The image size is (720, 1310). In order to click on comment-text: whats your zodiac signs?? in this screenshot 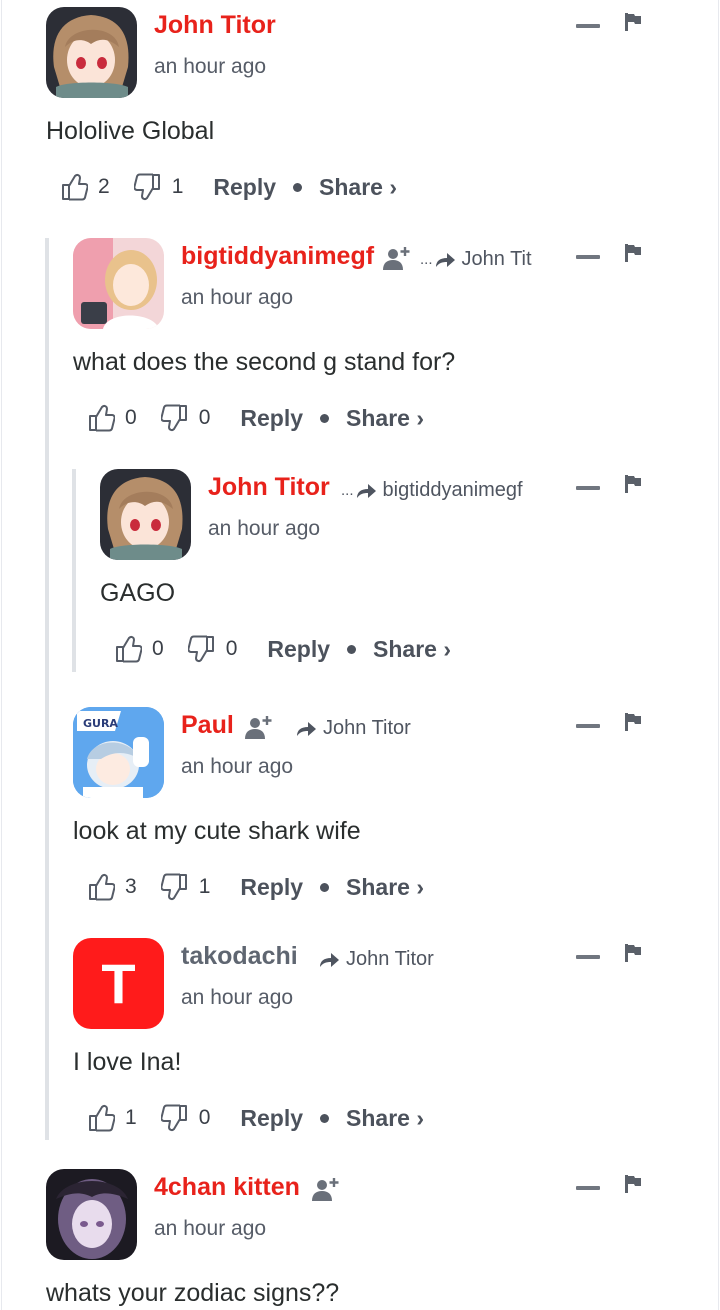, I will do `click(193, 1293)`.